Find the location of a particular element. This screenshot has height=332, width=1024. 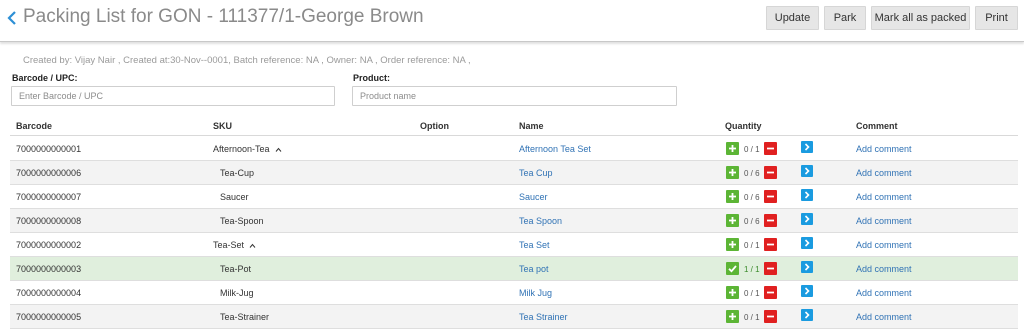

product-name-link: Tea Set is located at coordinates (534, 245).